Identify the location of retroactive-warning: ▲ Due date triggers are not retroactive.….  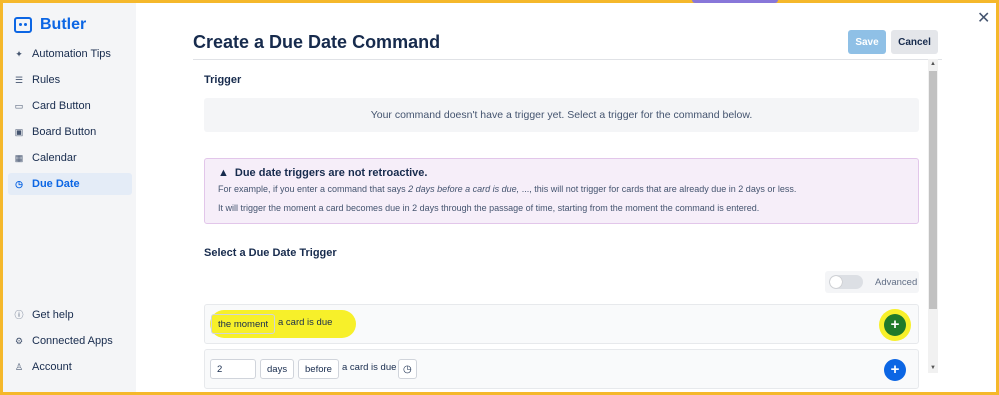
(561, 191).